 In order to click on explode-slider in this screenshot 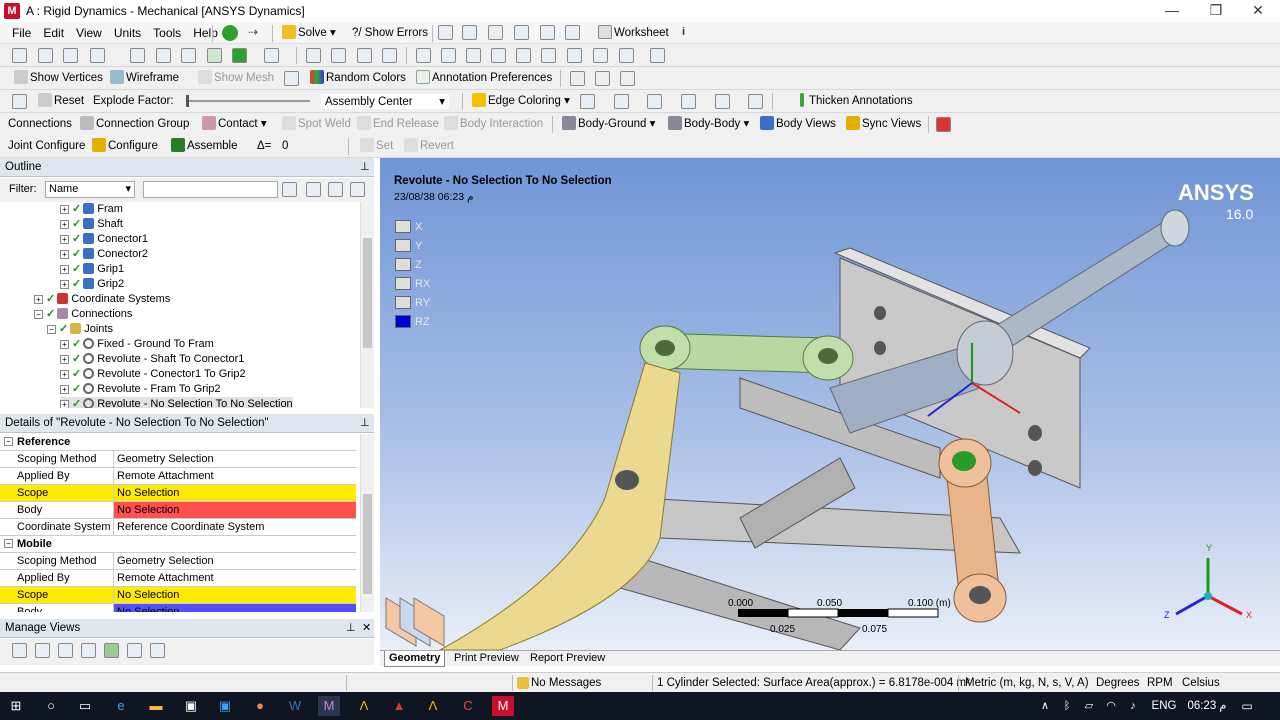, I will do `click(248, 101)`.